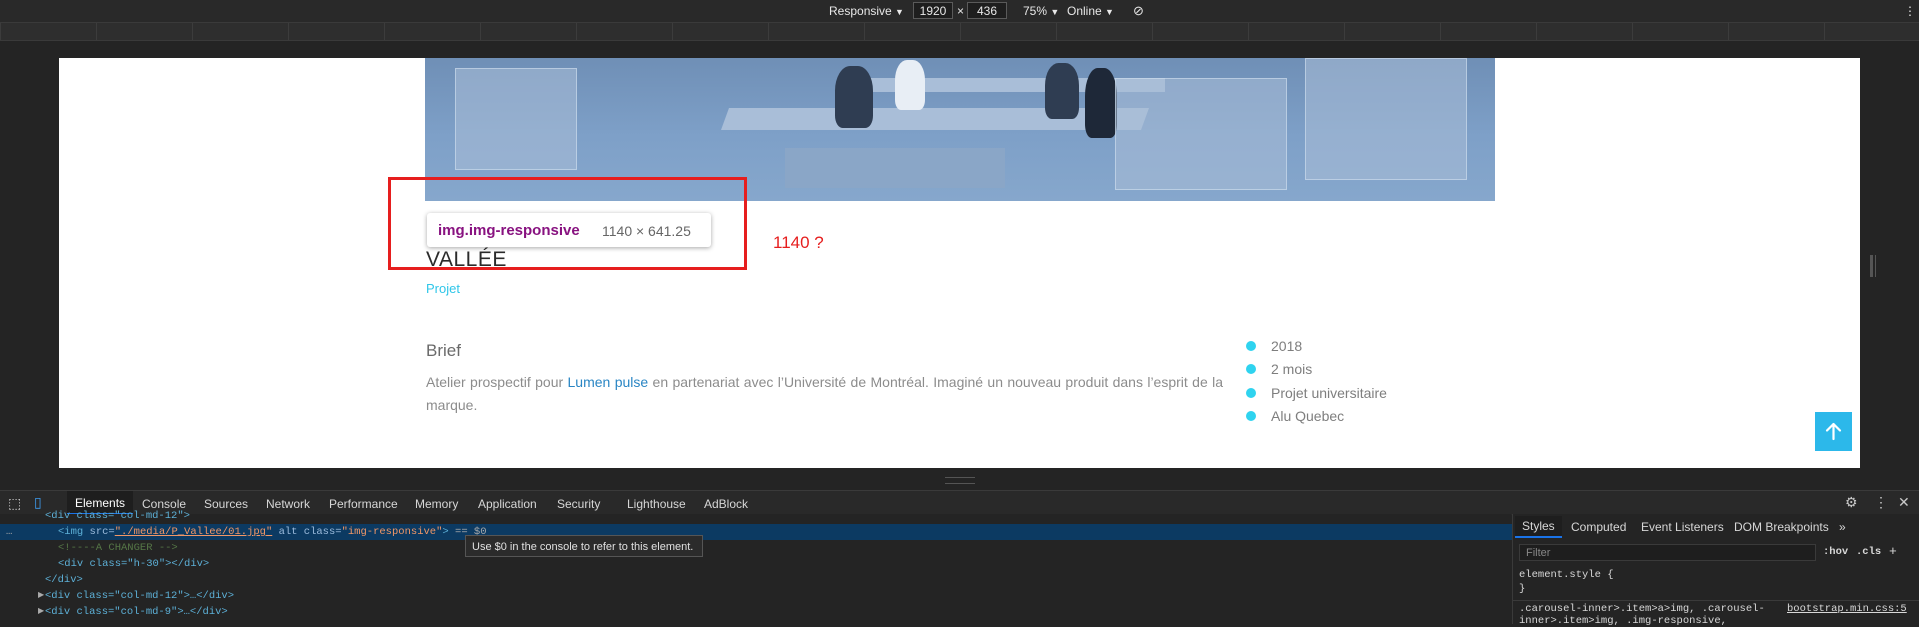  What do you see at coordinates (772, 612) in the screenshot?
I see `dom-line: ▶ <div class="col-md-9">…</div>` at bounding box center [772, 612].